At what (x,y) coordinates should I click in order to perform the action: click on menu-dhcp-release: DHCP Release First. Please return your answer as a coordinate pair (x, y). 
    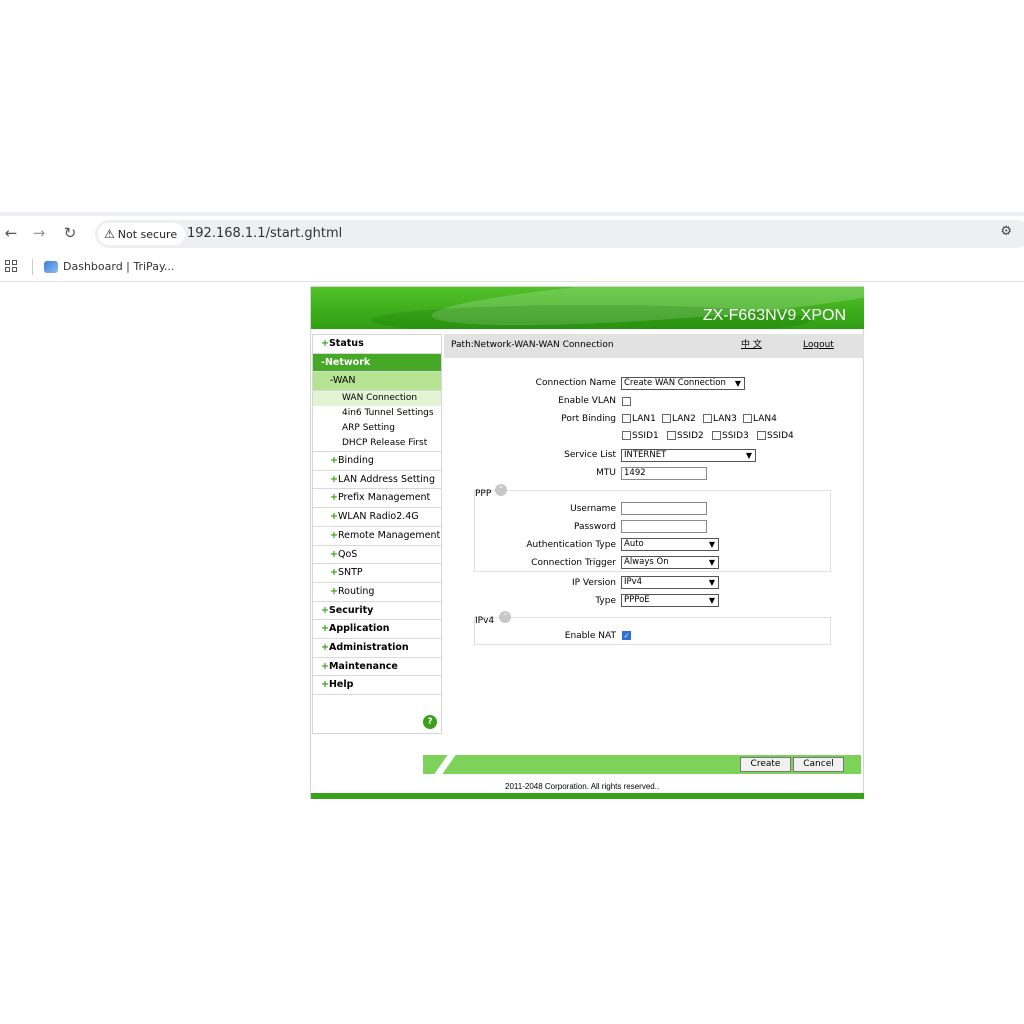
    Looking at the image, I should click on (377, 444).